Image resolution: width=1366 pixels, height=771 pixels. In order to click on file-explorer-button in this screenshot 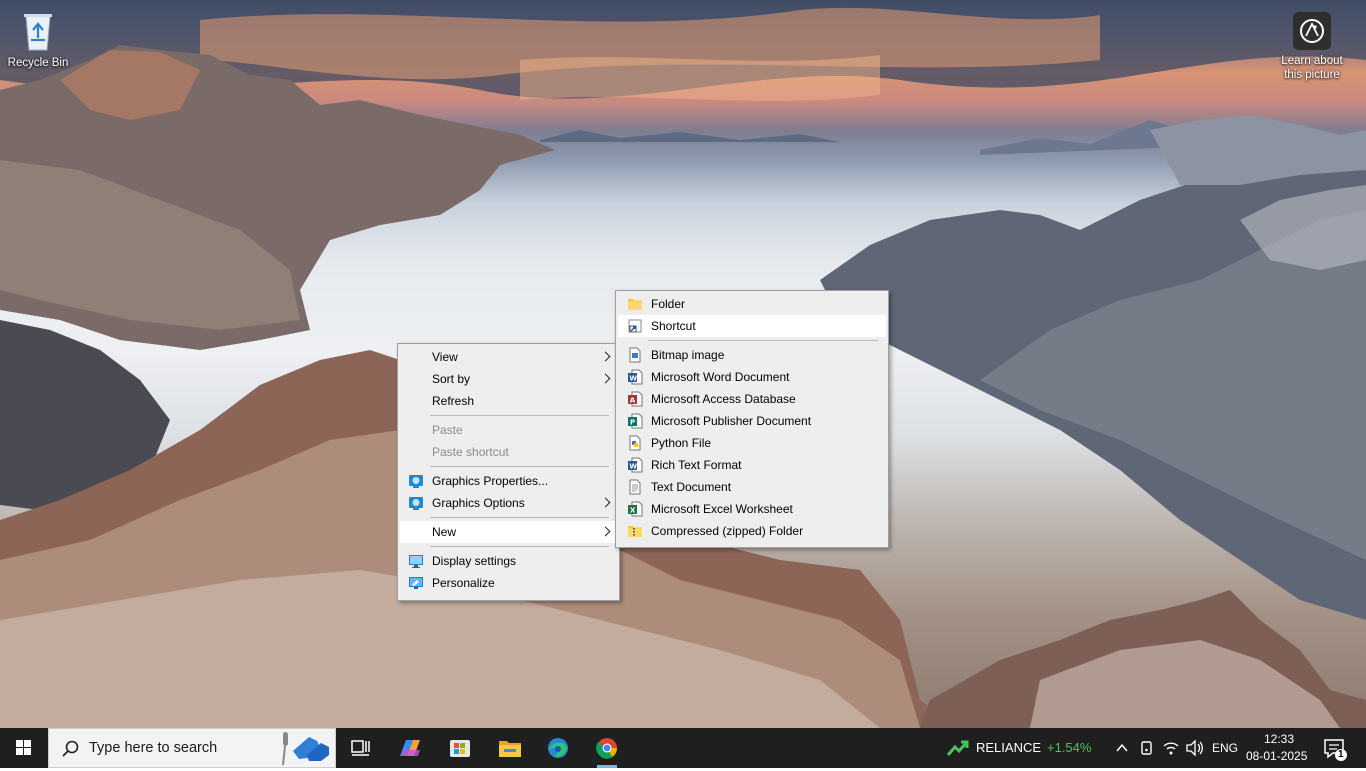, I will do `click(510, 748)`.